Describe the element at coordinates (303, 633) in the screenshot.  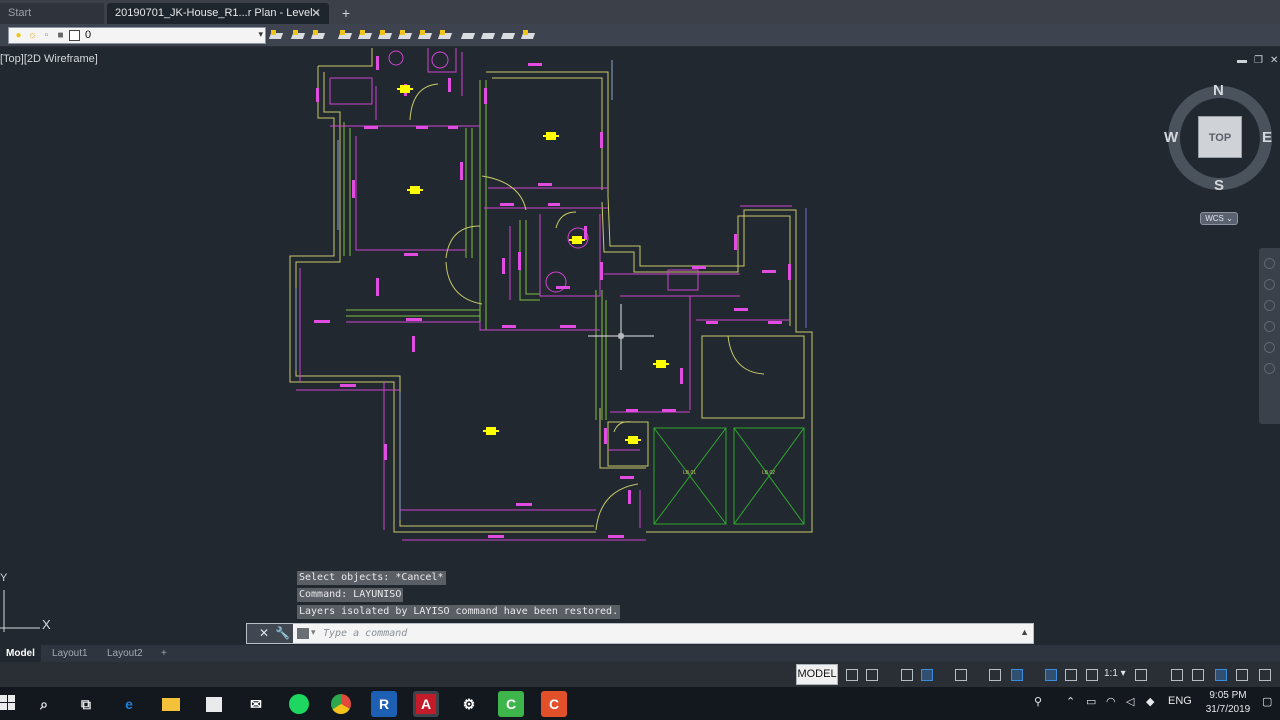
I see `prompt-icon` at that location.